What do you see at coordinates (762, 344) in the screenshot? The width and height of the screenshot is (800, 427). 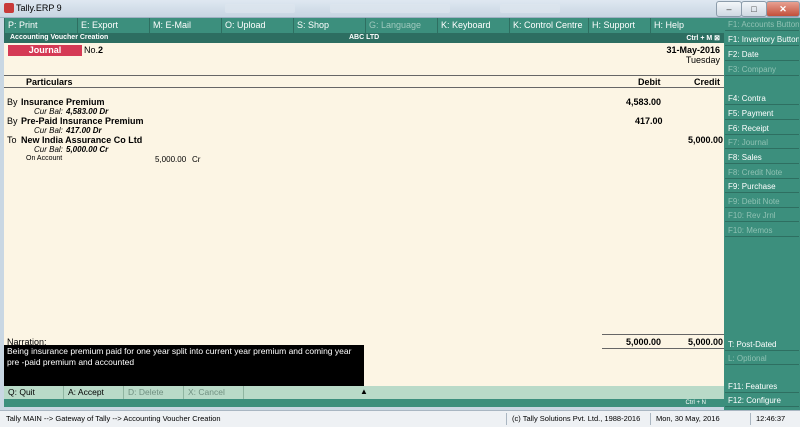 I see `button-post-dated: T: Post-Dated` at bounding box center [762, 344].